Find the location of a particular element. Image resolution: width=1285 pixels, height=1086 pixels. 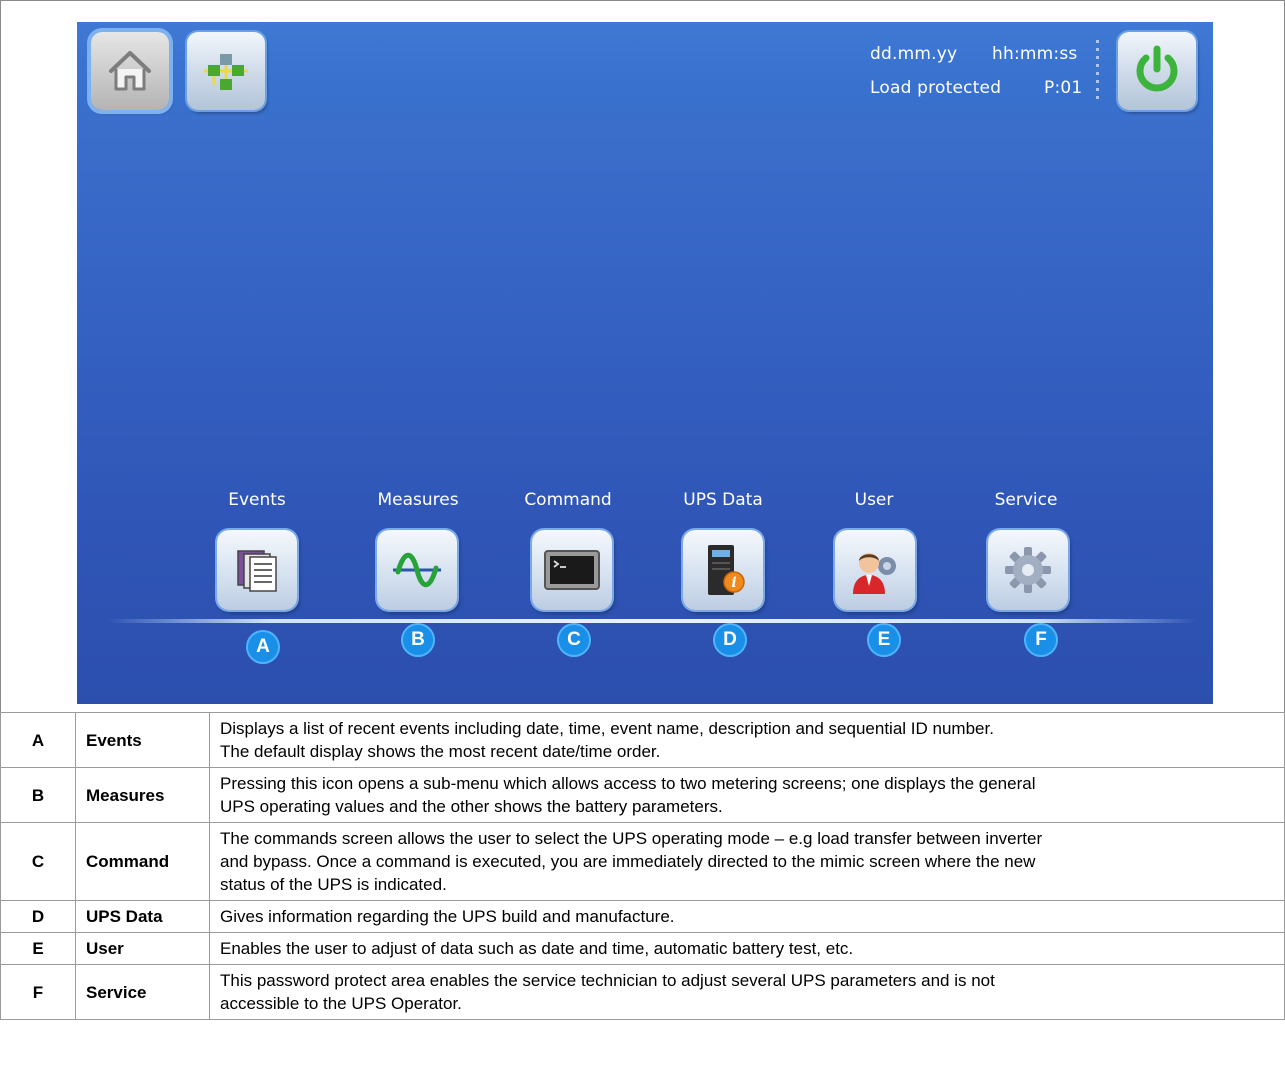

menu-label-measures: Measures is located at coordinates (418, 500).